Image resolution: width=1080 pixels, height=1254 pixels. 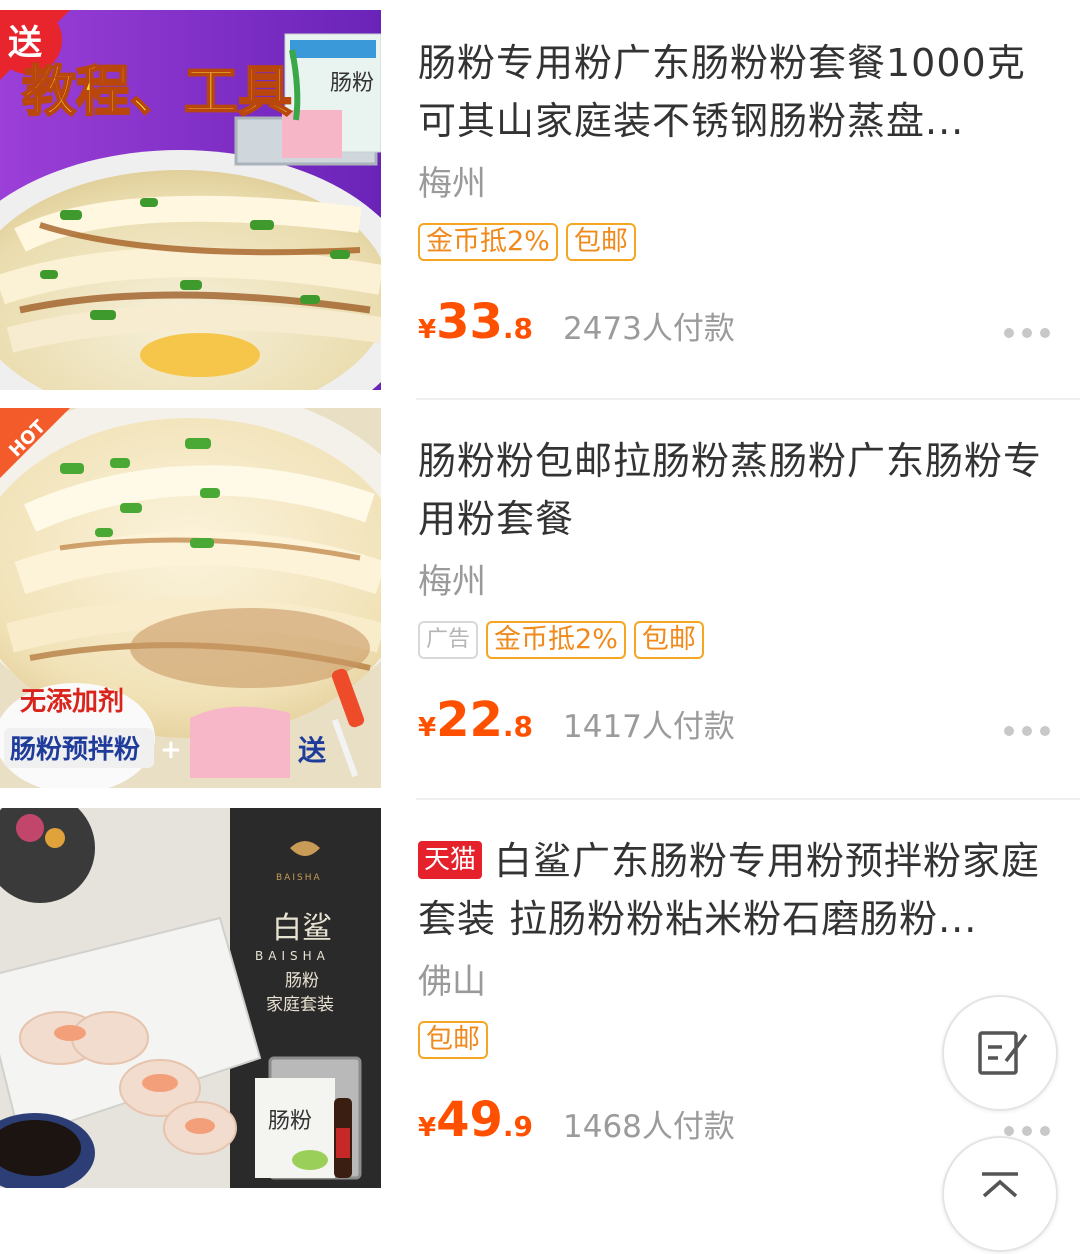 I want to click on price-decimal: .9, so click(x=518, y=1126).